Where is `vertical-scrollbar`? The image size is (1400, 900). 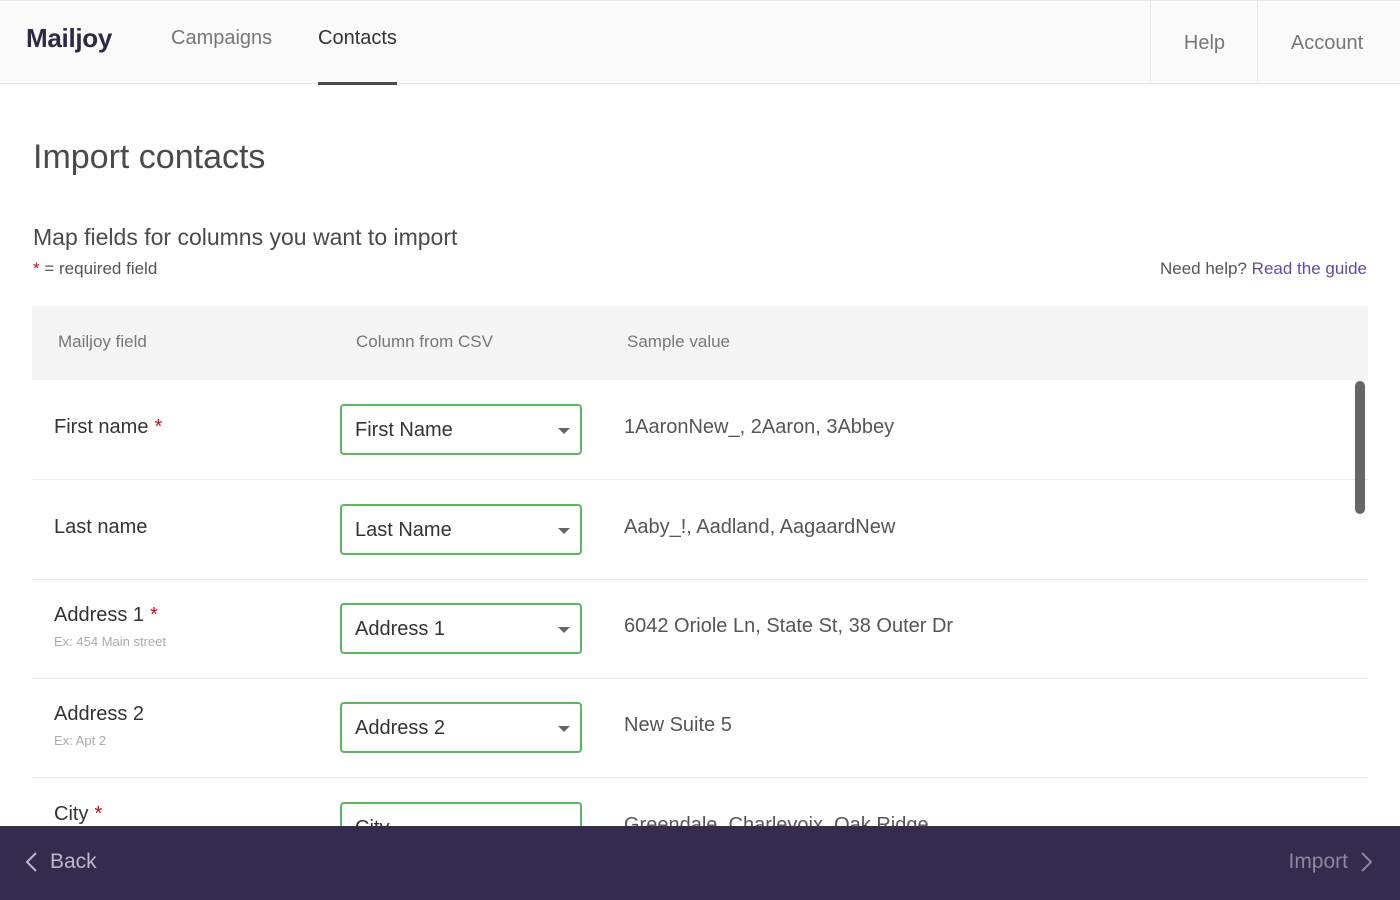 vertical-scrollbar is located at coordinates (1360, 447).